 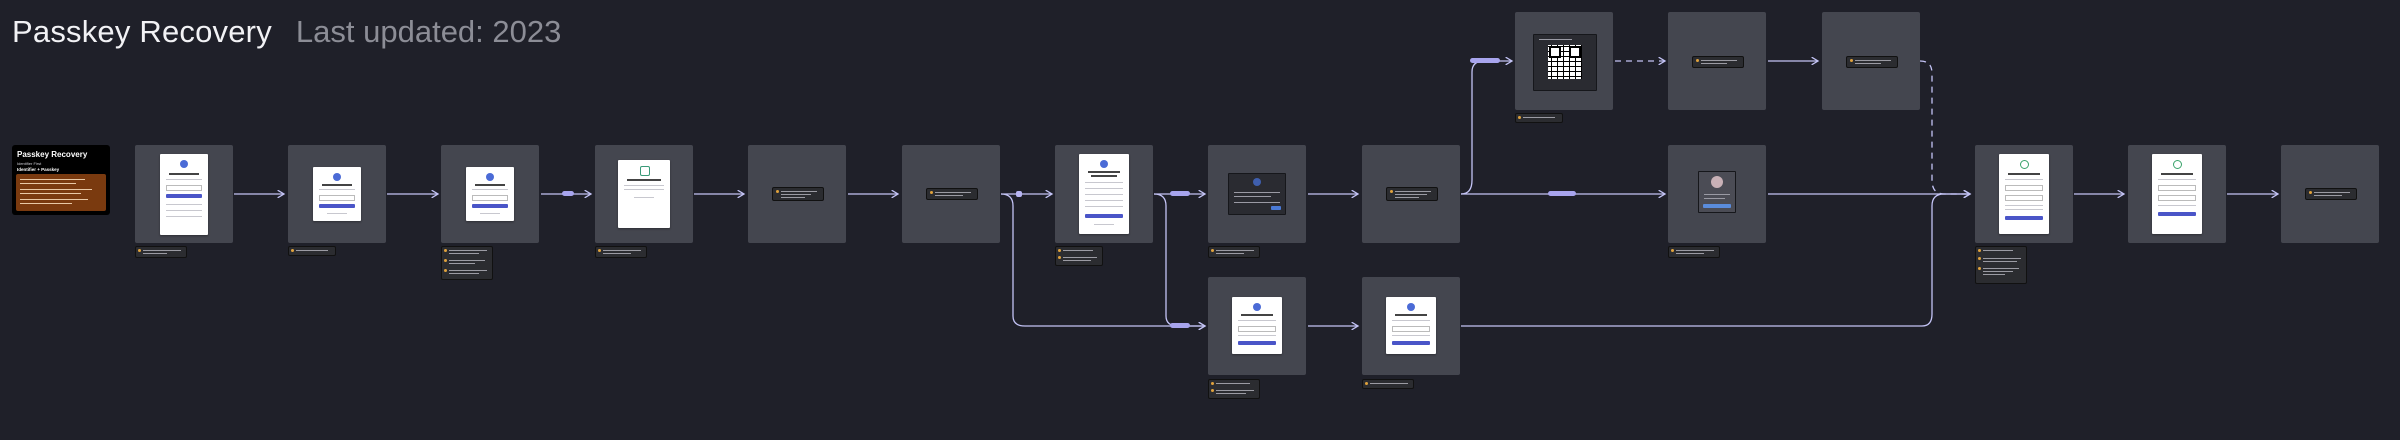 I want to click on screen-forgot-password, so click(x=337, y=194).